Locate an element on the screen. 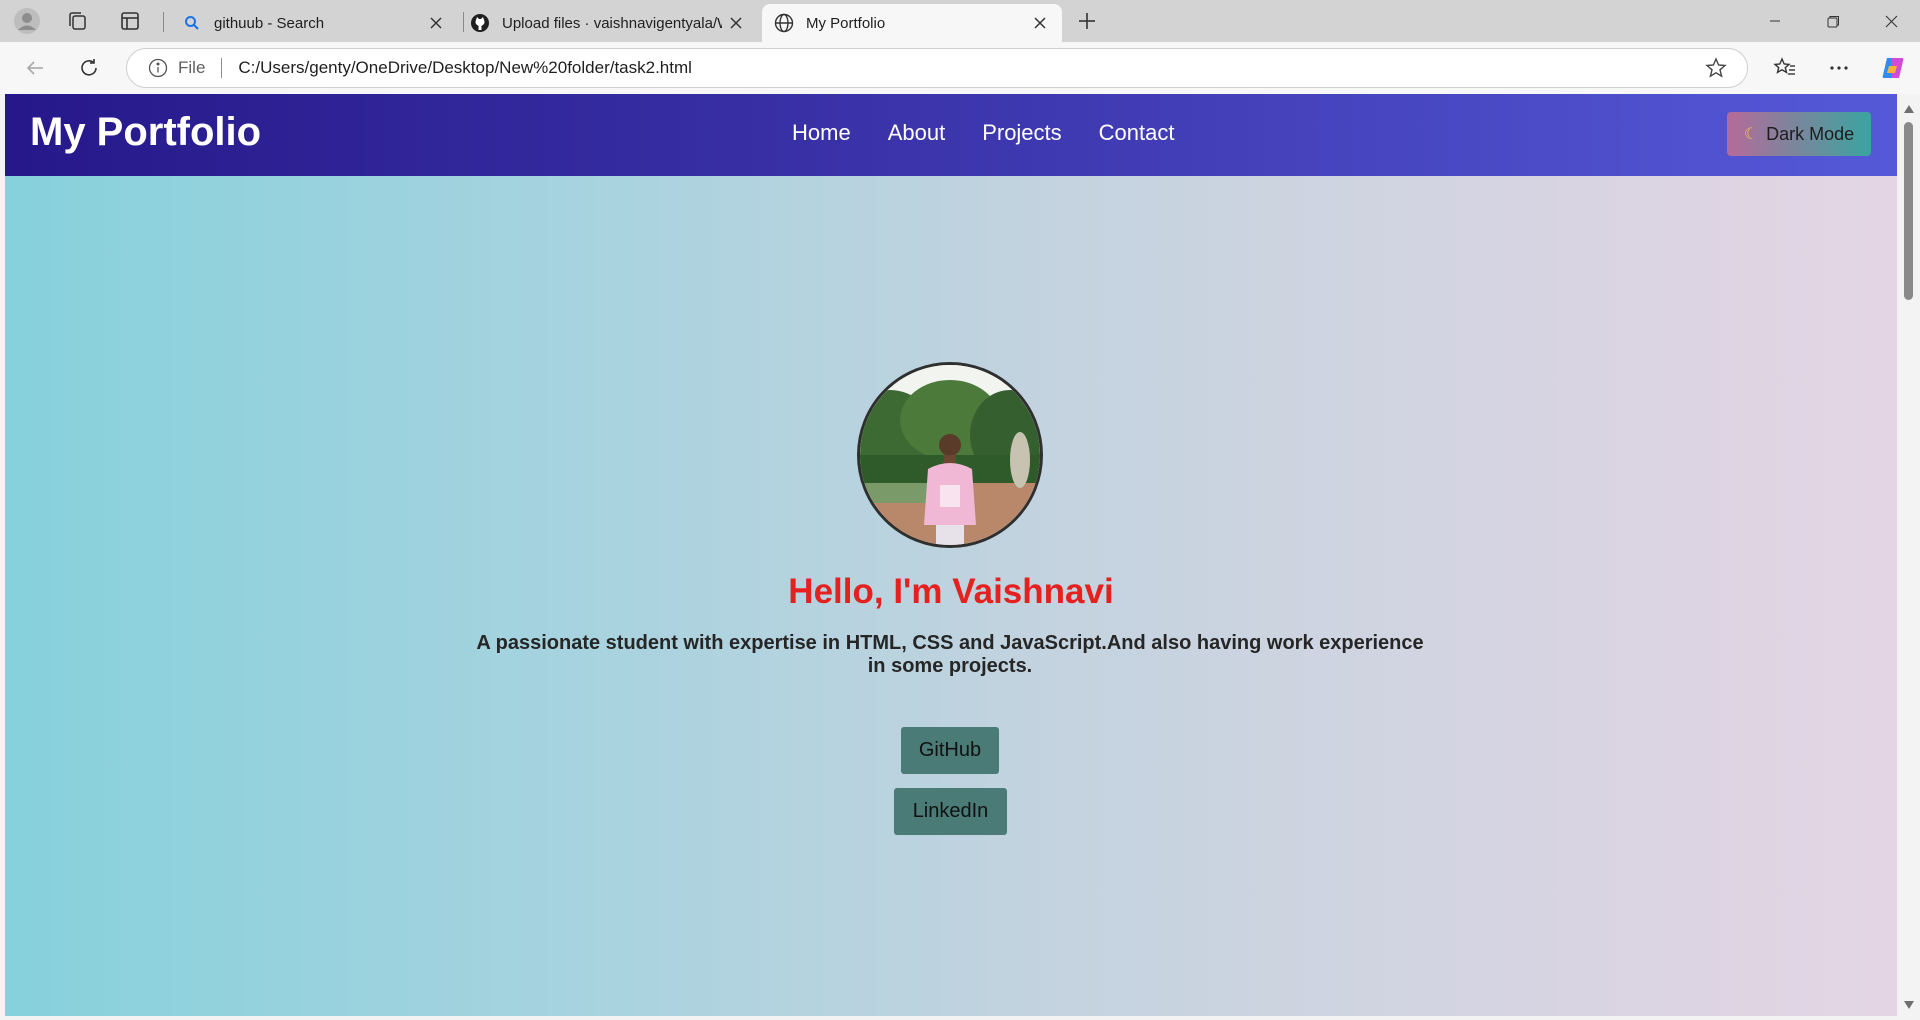  linkedin-button: LinkedIn is located at coordinates (950, 811).